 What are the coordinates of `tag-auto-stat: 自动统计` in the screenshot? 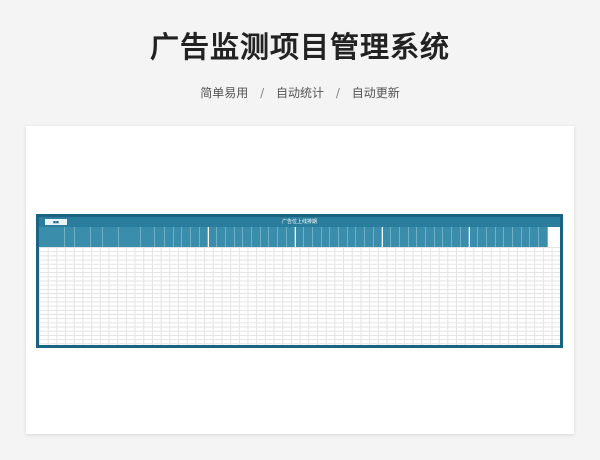 It's located at (299, 93).